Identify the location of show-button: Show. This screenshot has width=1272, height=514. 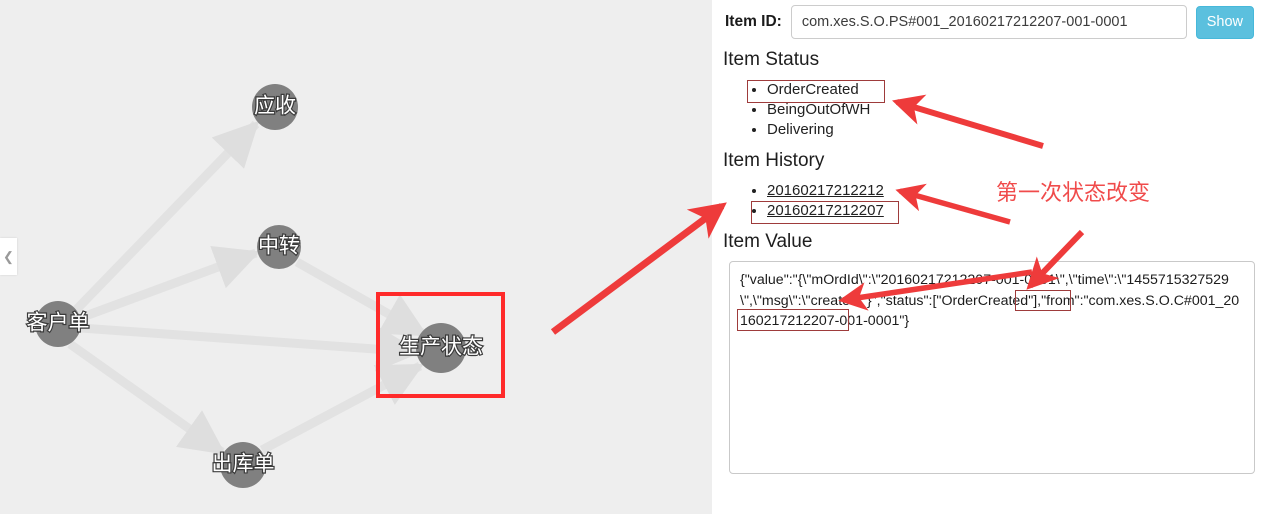
(1224, 22).